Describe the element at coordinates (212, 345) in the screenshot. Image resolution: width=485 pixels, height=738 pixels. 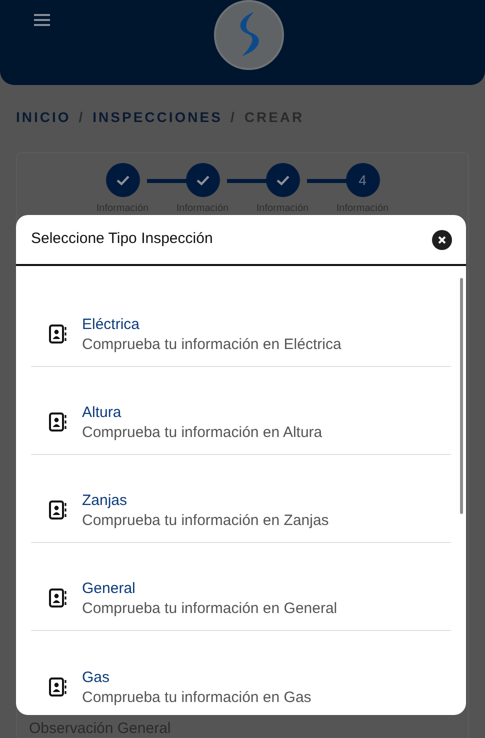
I see `item-description: Comprueba tu información en Eléctrica` at that location.